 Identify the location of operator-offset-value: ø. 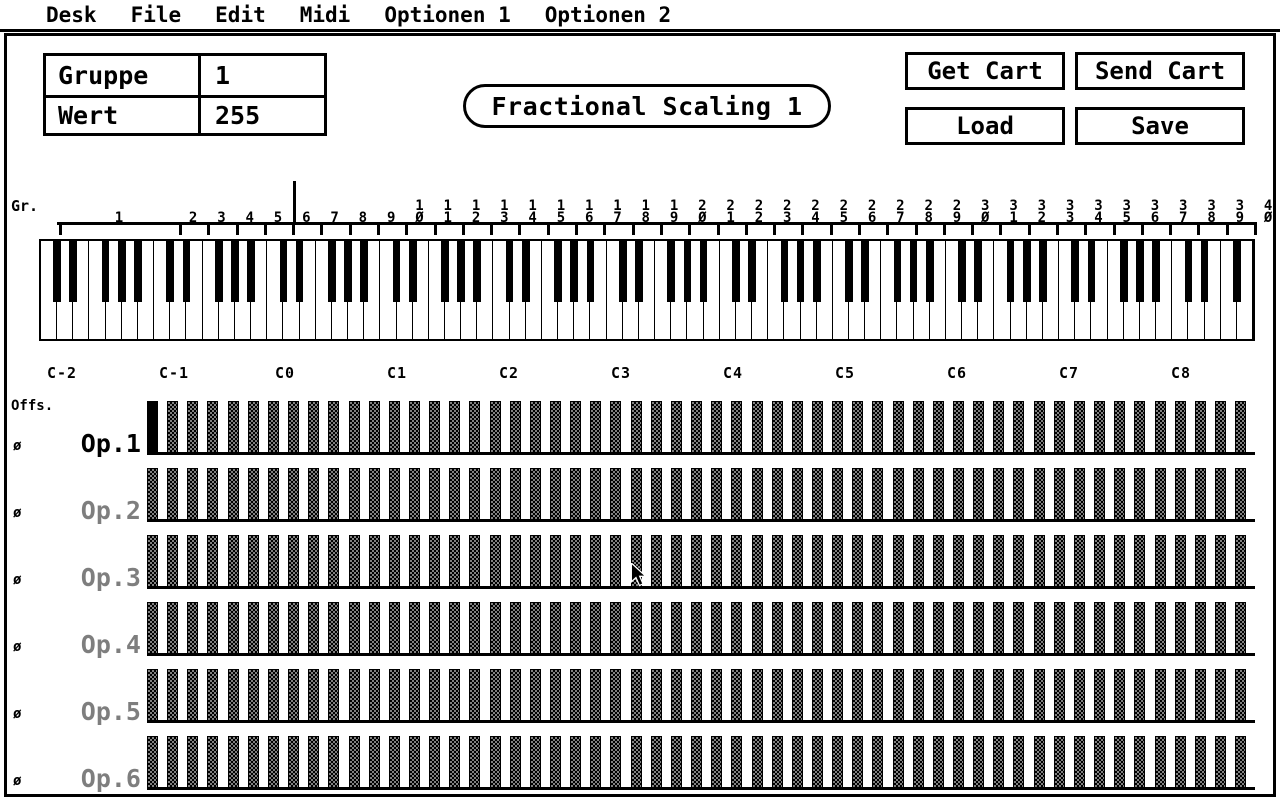
(17, 446).